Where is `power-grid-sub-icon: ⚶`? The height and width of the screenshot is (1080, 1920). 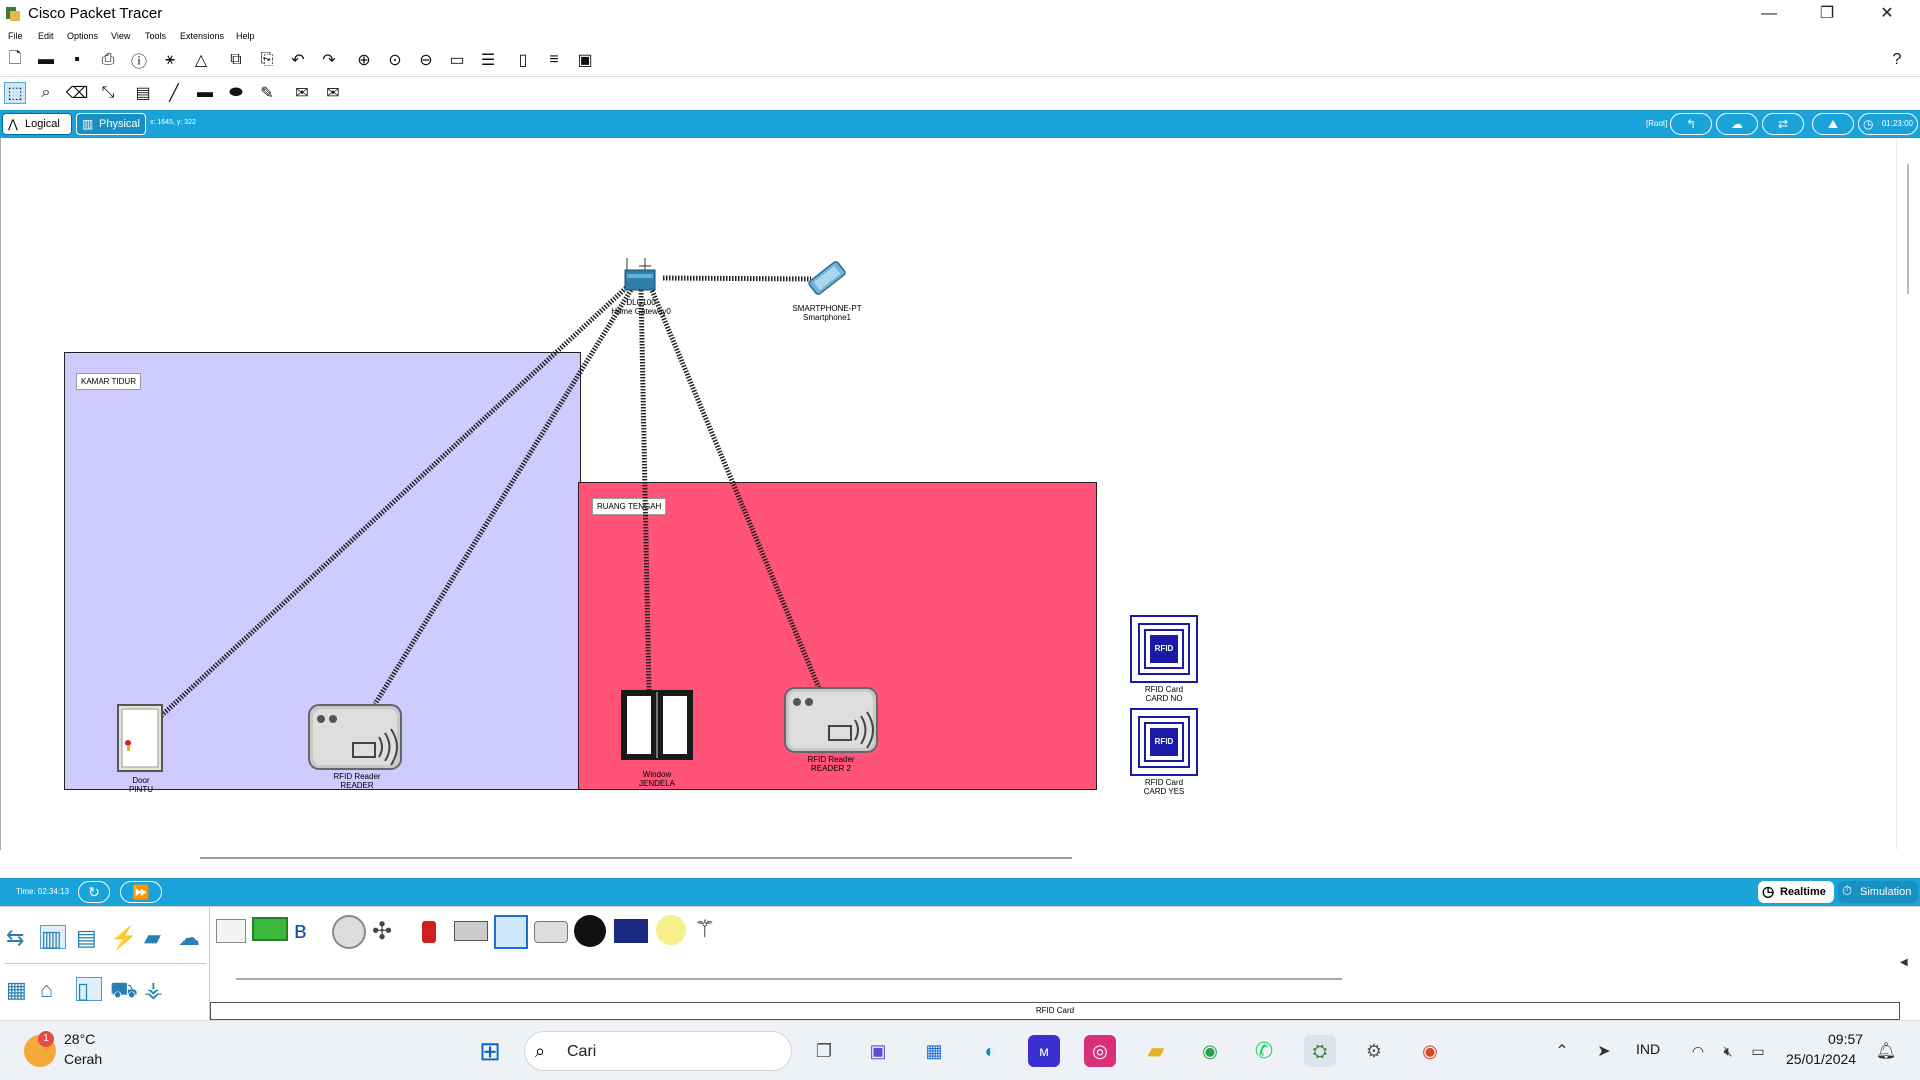
power-grid-sub-icon: ⚶ is located at coordinates (157, 989).